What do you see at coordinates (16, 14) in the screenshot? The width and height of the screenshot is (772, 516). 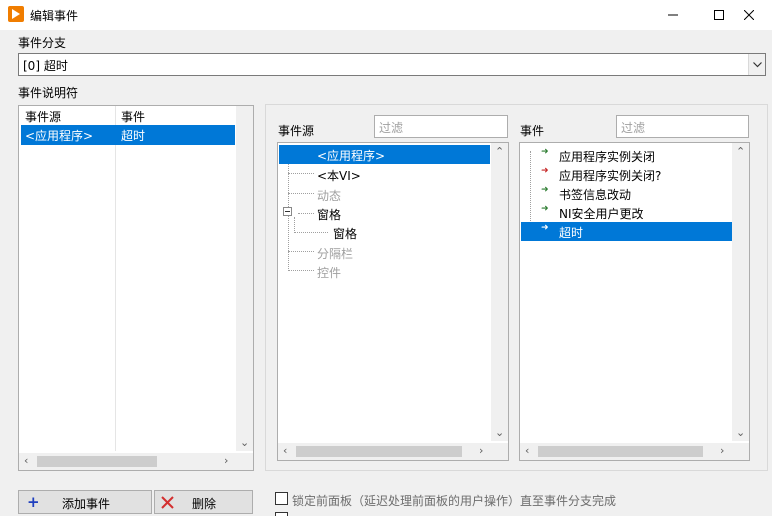 I see `labview-app-icon` at bounding box center [16, 14].